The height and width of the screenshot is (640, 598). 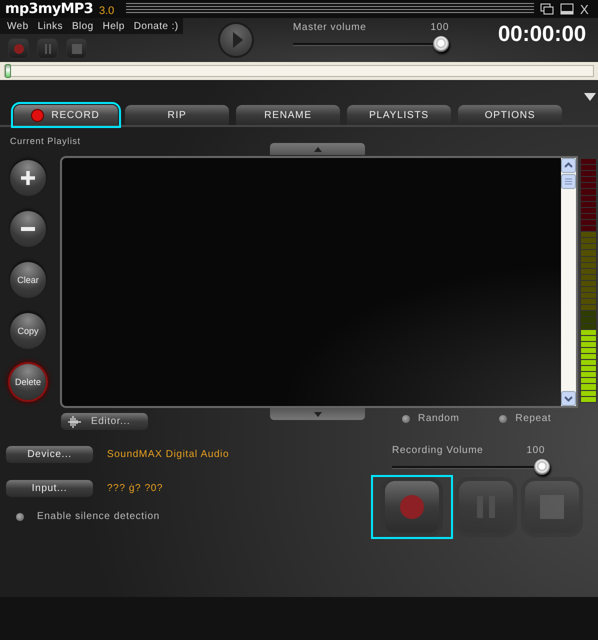 I want to click on volume-label: Master volume, so click(x=329, y=28).